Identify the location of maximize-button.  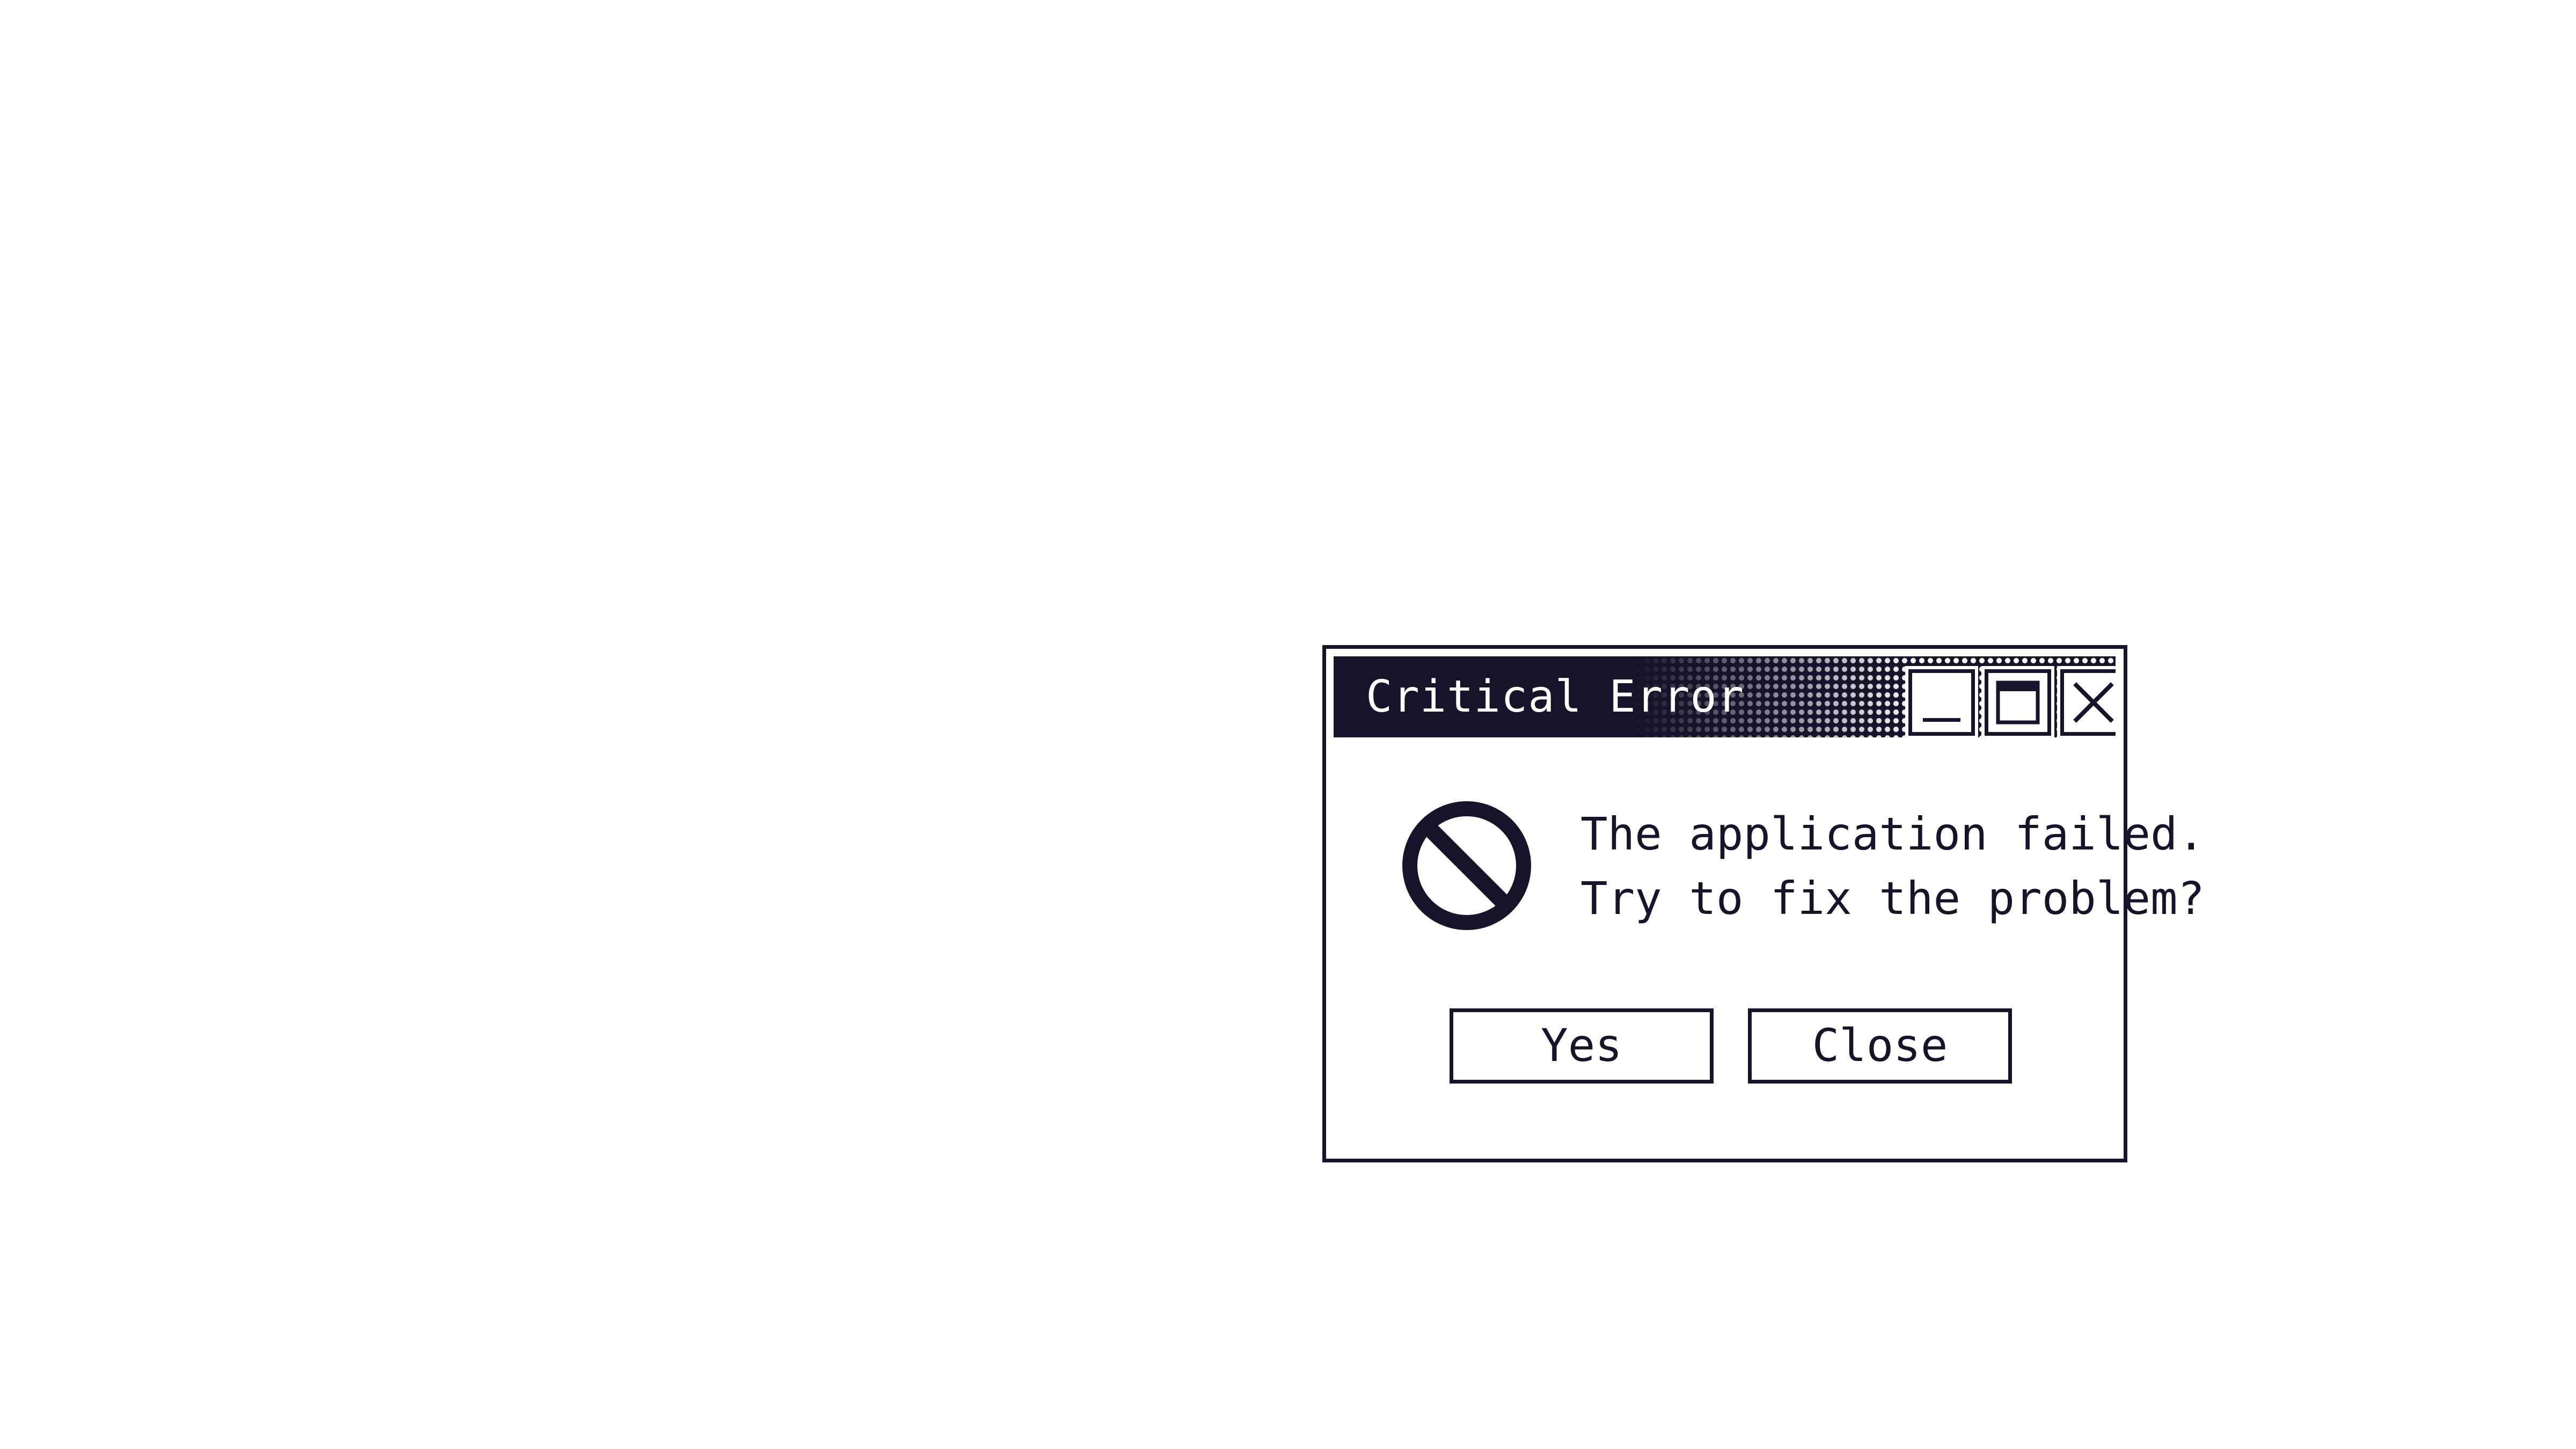
(2017, 701).